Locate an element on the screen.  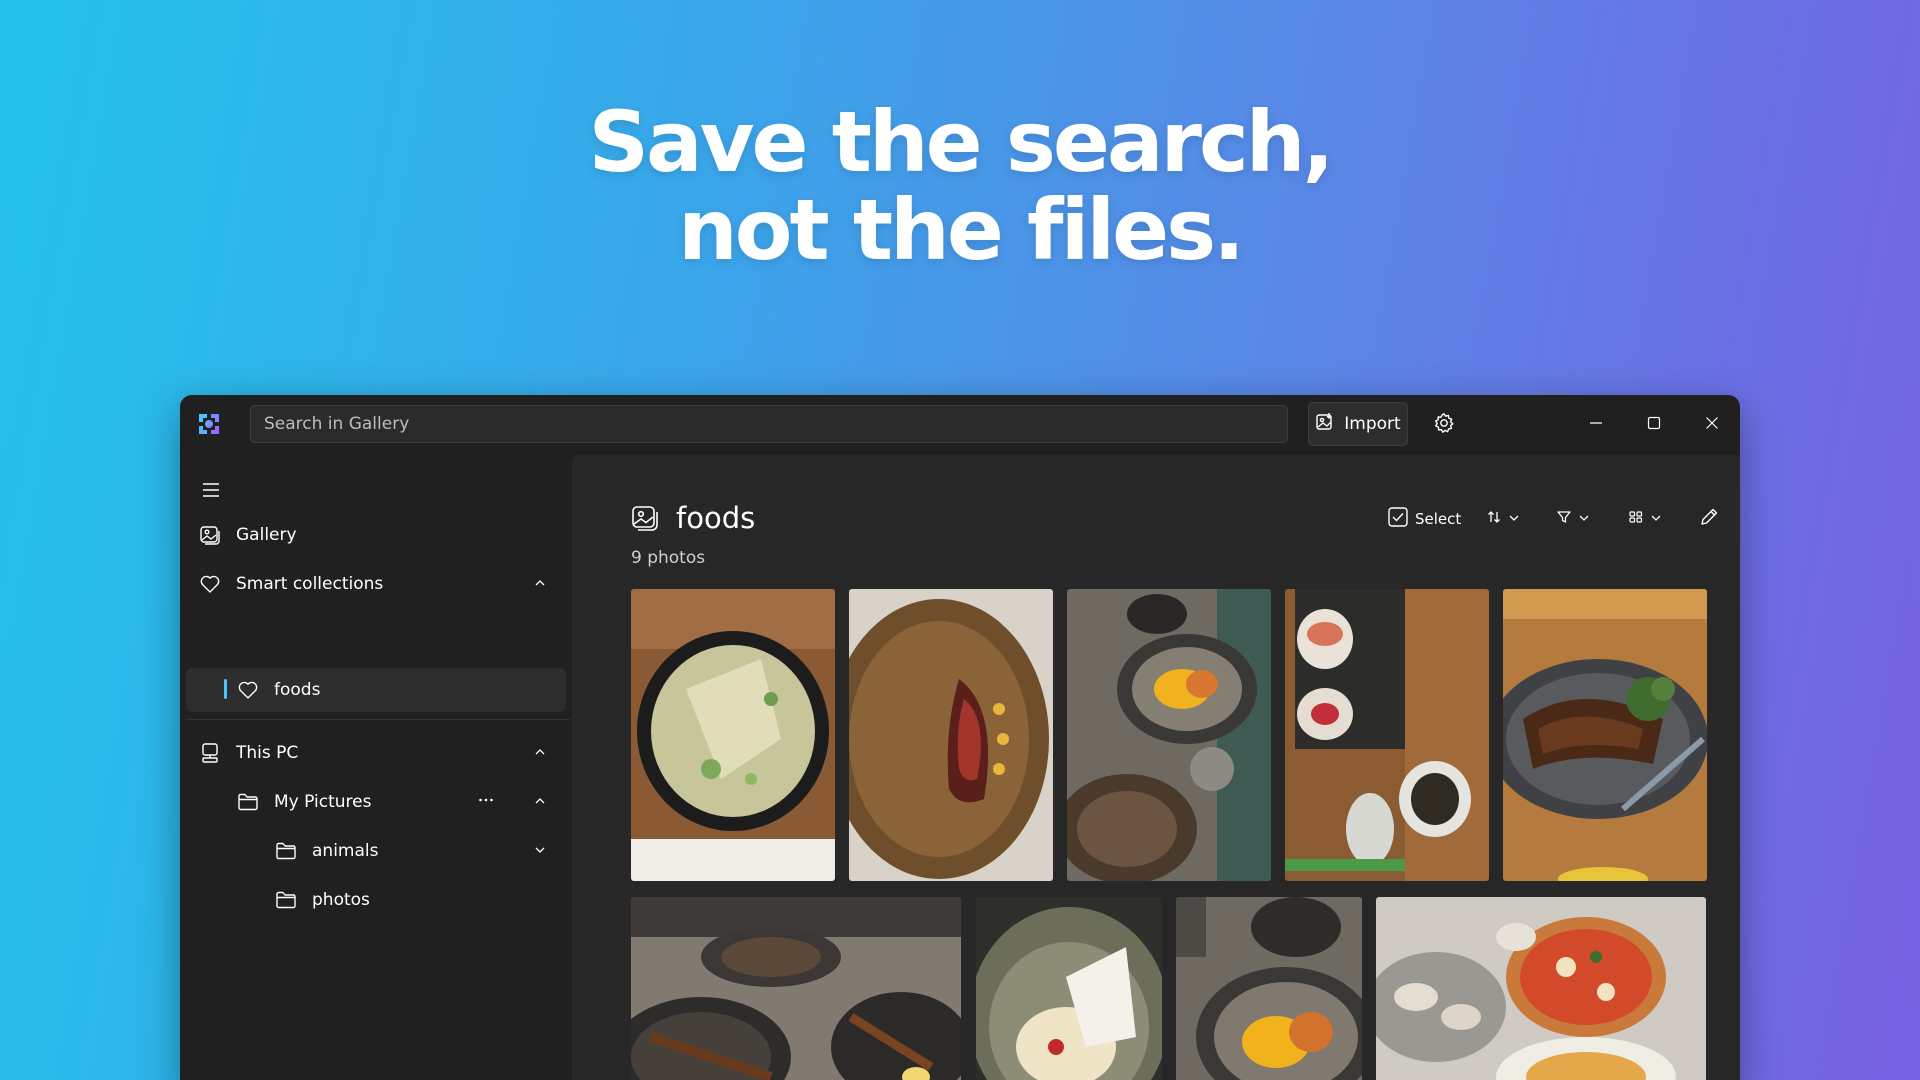
maximize-icon is located at coordinates (1654, 425).